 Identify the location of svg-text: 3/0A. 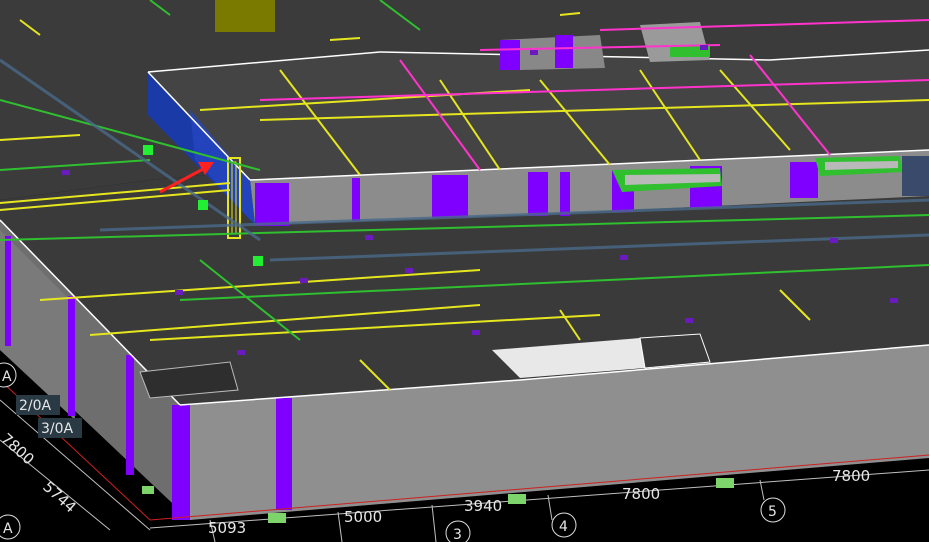
(57, 429).